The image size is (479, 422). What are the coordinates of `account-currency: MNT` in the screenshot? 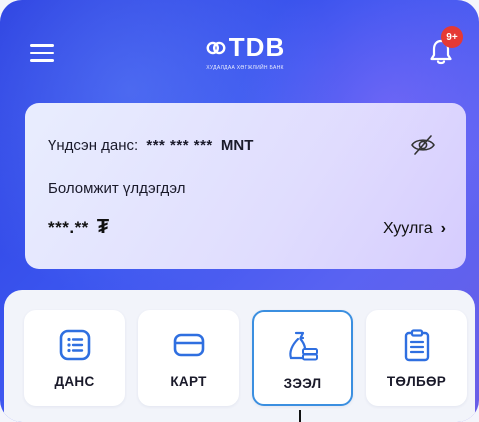 It's located at (237, 145).